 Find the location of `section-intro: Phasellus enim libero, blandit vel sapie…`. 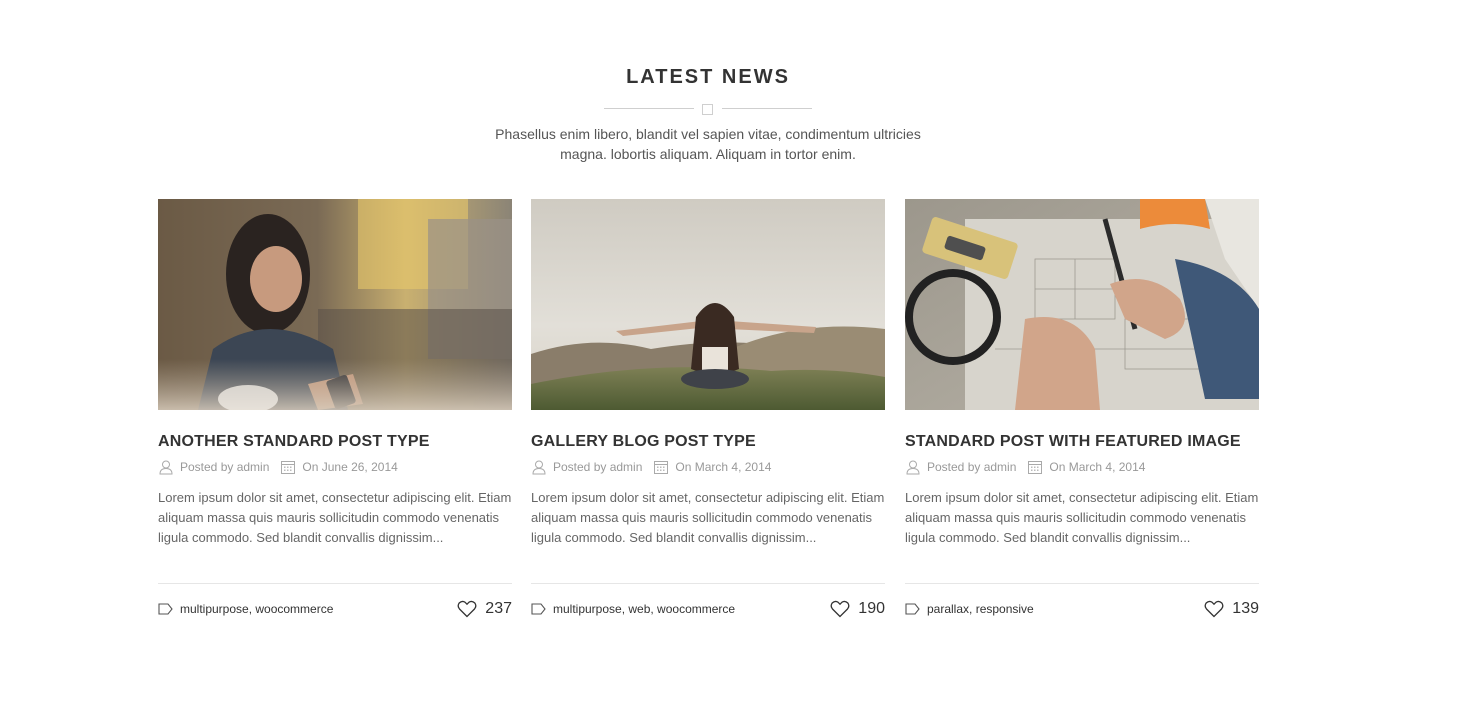

section-intro: Phasellus enim libero, blandit vel sapie… is located at coordinates (708, 144).